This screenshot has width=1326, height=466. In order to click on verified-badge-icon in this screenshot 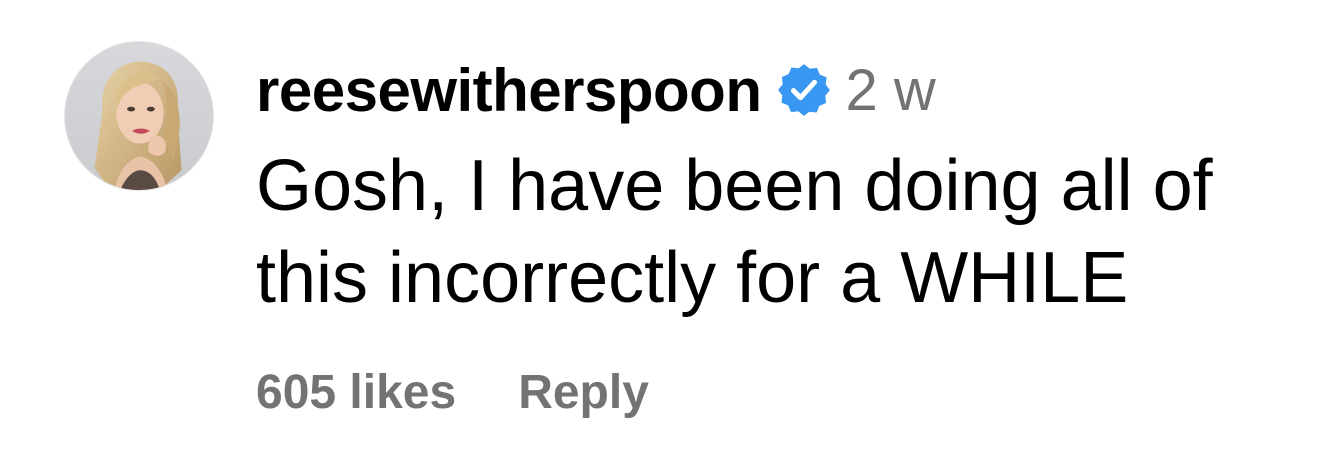, I will do `click(804, 90)`.